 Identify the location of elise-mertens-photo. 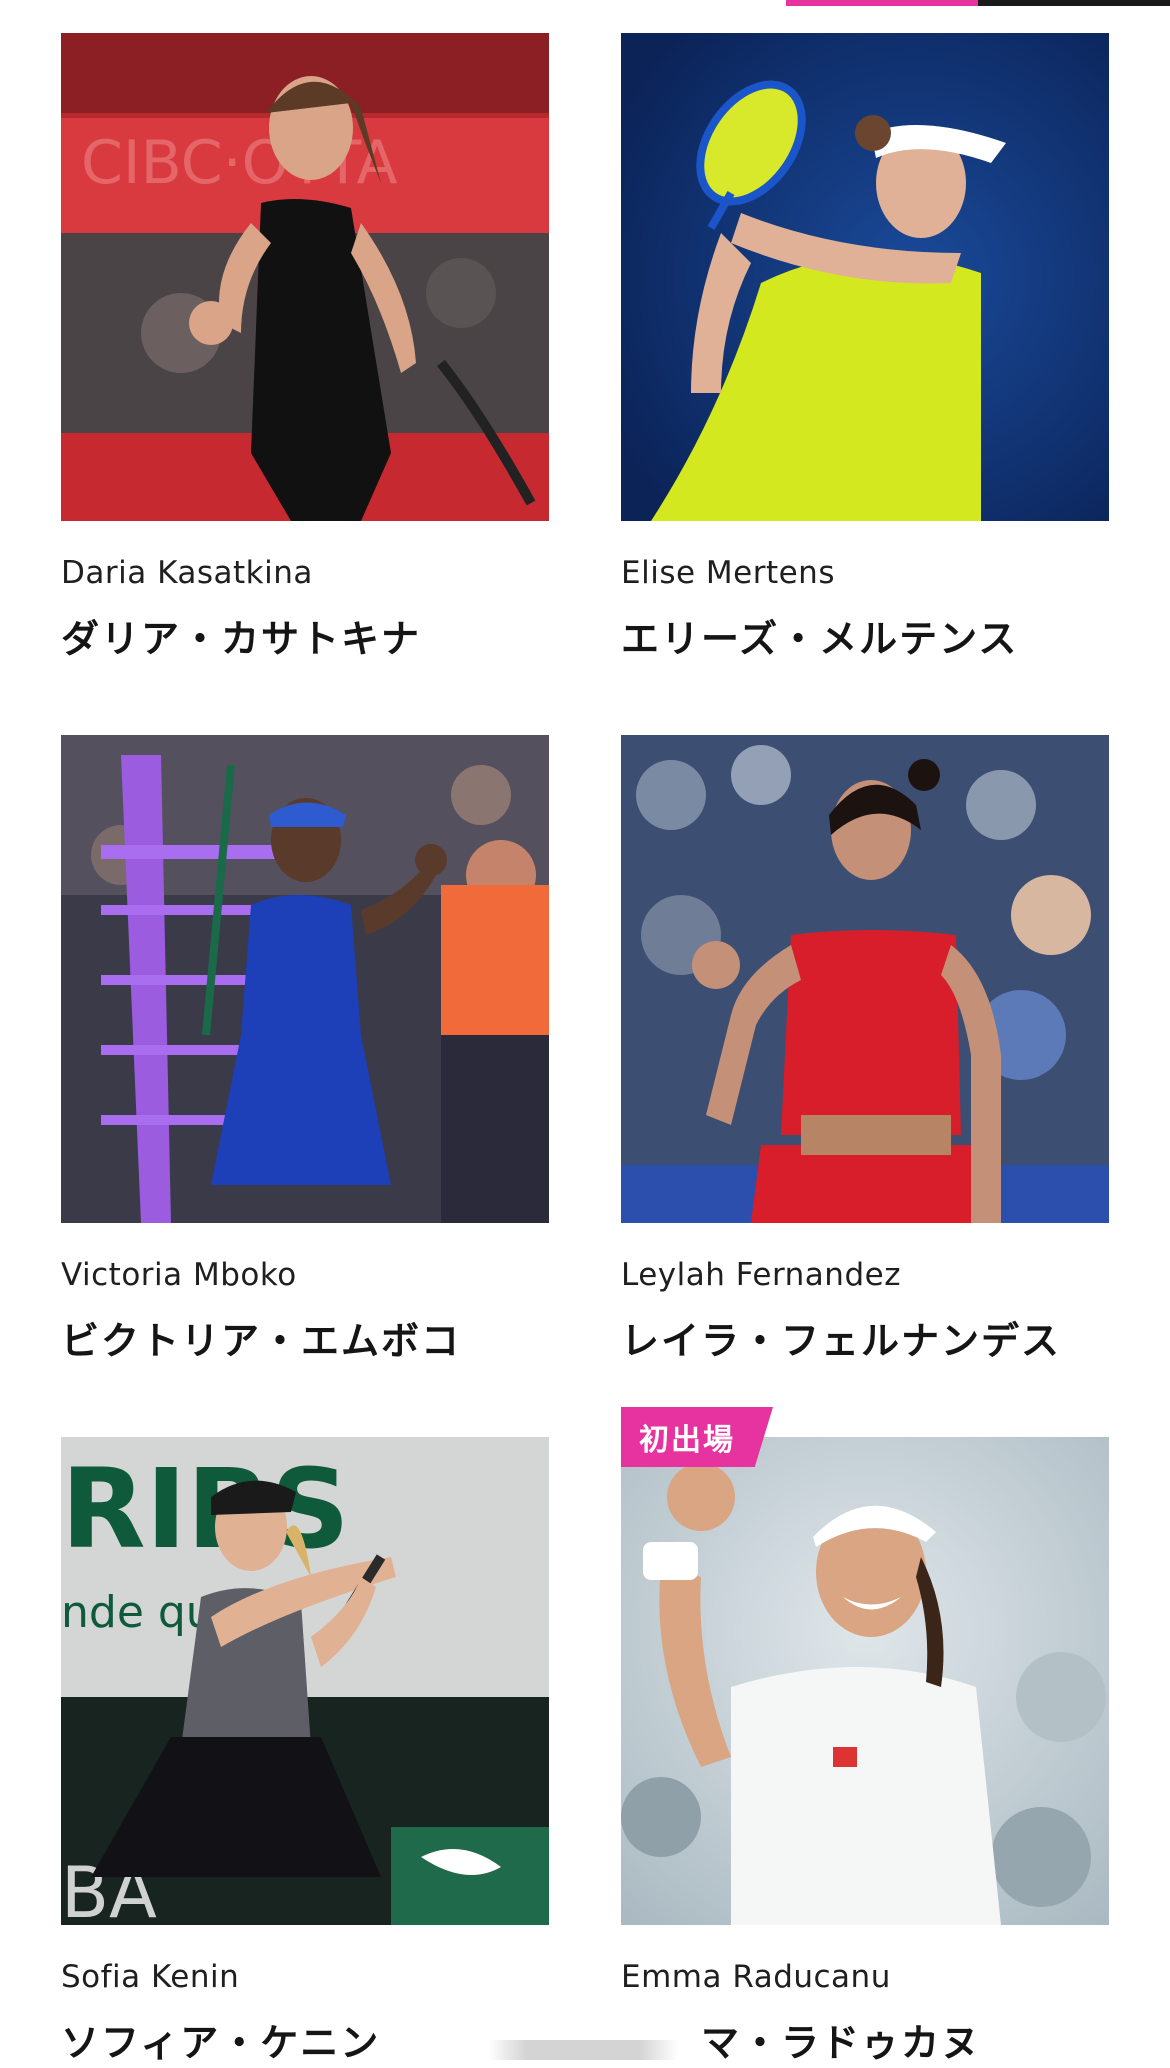
(865, 277).